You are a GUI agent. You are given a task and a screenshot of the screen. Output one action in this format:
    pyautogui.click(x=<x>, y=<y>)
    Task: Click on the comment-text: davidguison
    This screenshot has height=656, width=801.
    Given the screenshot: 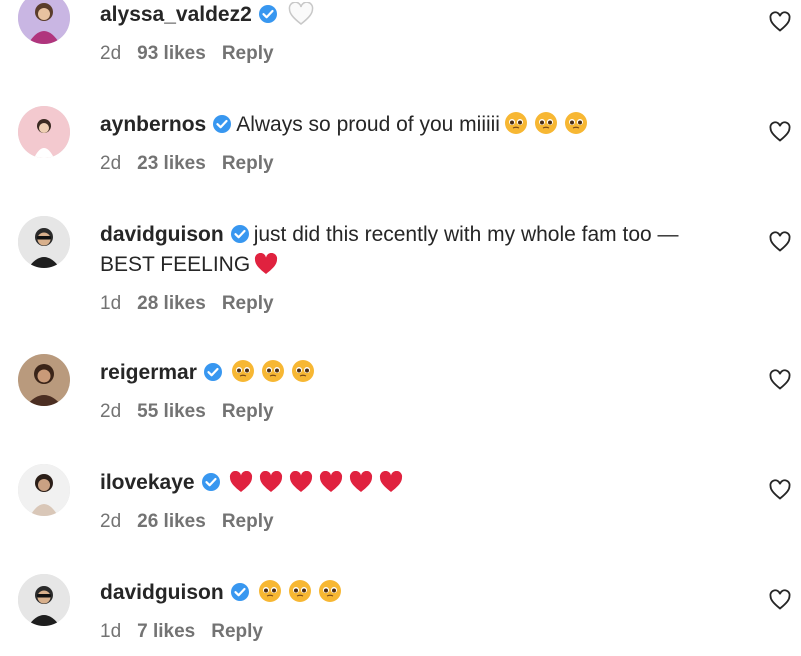 What is the action you would take?
    pyautogui.click(x=430, y=595)
    